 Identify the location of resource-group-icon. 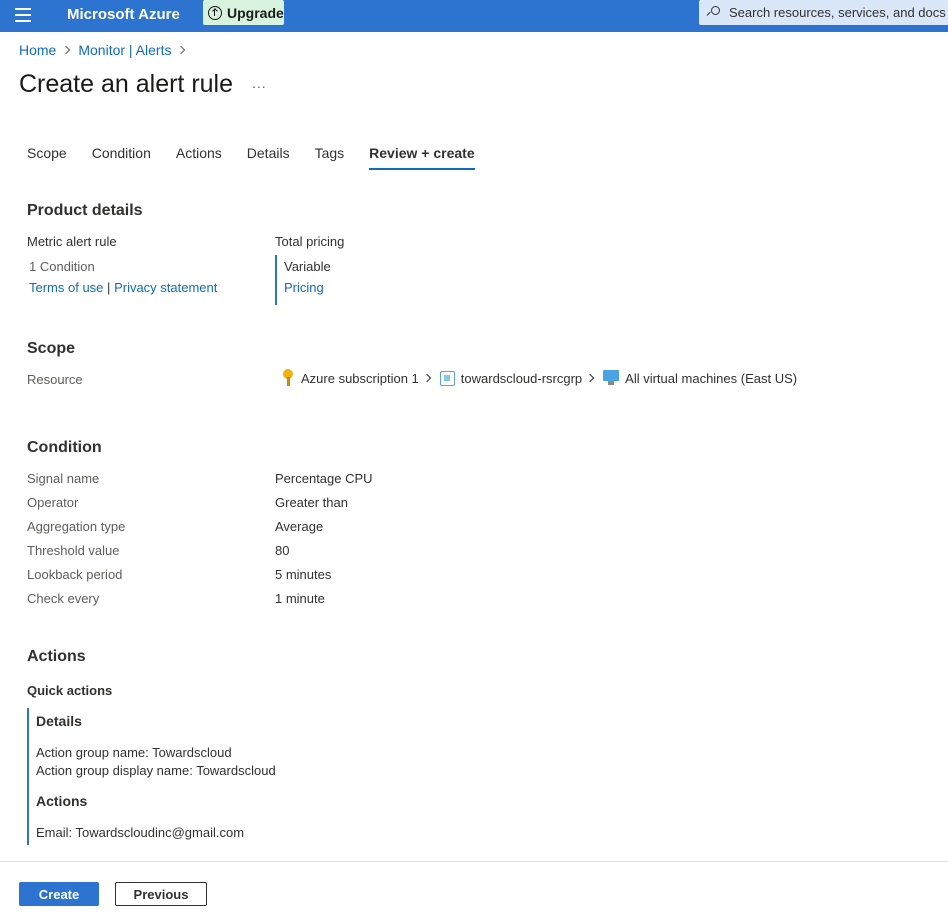
(447, 378).